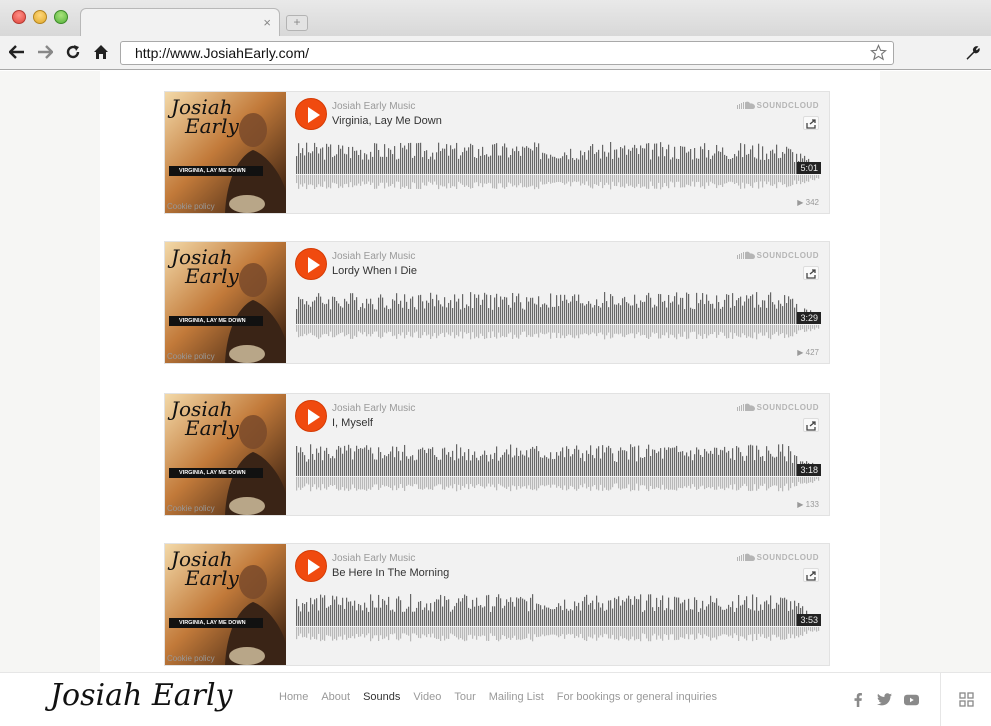  What do you see at coordinates (390, 573) in the screenshot?
I see `track-title: Be Here In The Morning` at bounding box center [390, 573].